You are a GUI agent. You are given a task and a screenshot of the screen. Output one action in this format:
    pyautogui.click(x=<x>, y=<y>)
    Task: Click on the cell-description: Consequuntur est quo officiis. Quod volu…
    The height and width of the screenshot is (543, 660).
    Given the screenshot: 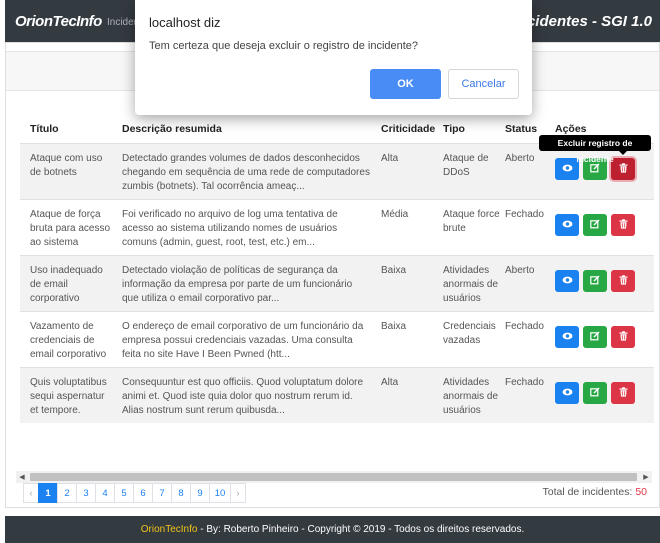 What is the action you would take?
    pyautogui.click(x=243, y=396)
    